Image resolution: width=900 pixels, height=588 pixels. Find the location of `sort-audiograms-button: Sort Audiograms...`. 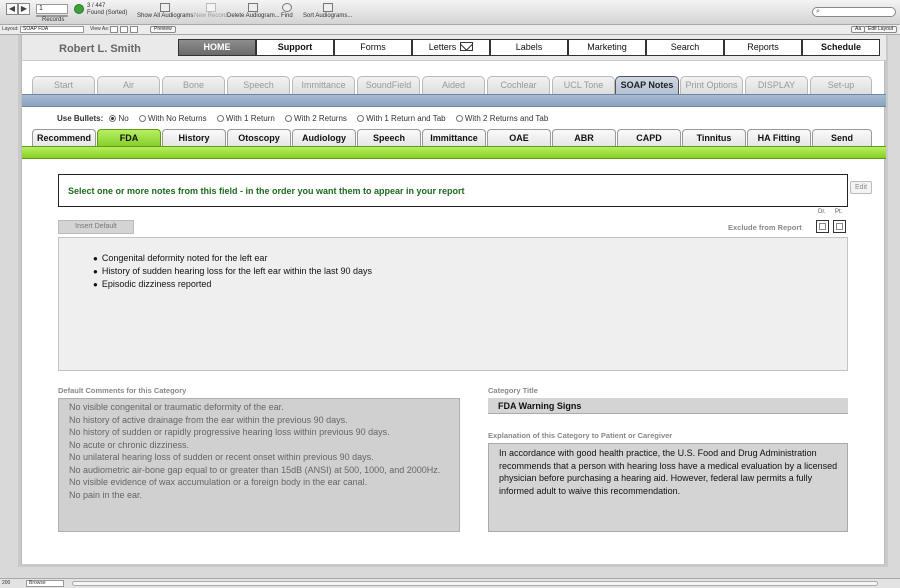

sort-audiograms-button: Sort Audiograms... is located at coordinates (327, 11).